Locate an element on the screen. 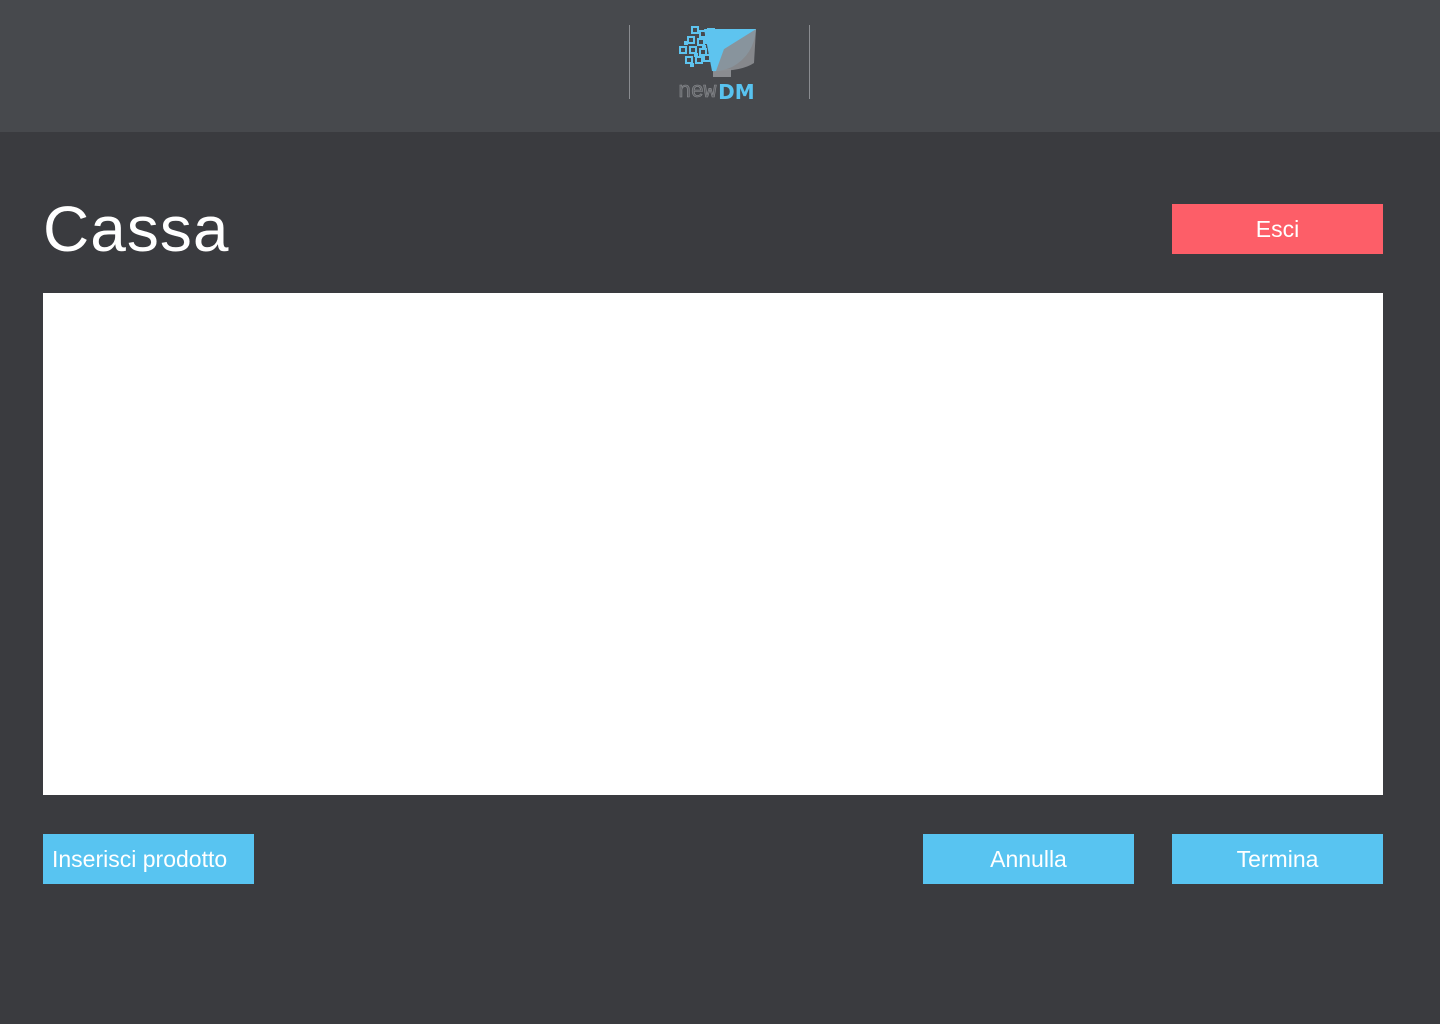 This screenshot has height=1024, width=1440. logo-text-dm: DM is located at coordinates (736, 92).